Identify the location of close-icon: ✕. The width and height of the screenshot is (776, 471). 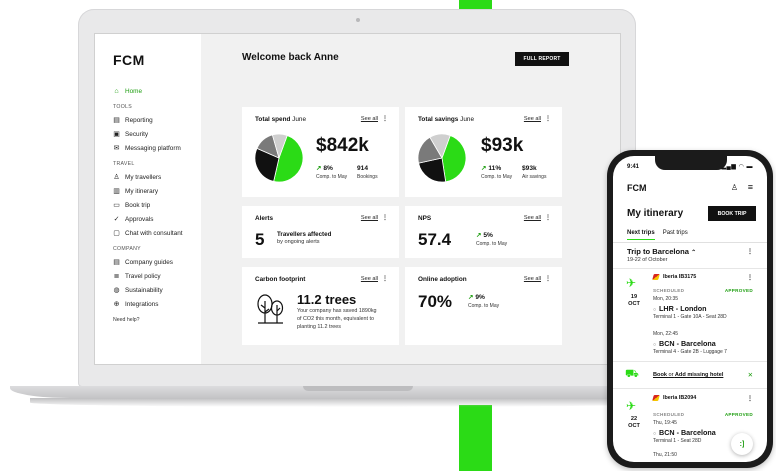
(750, 375).